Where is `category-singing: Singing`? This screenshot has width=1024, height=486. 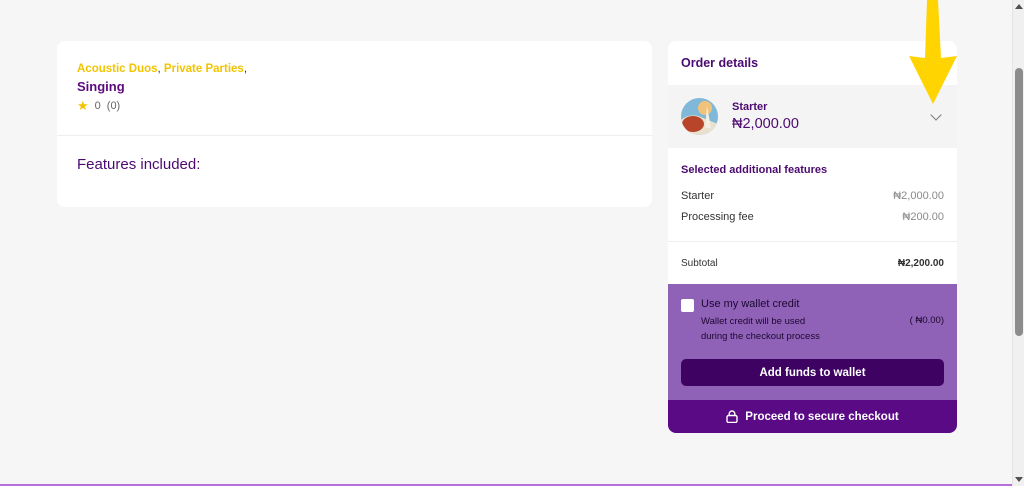 category-singing: Singing is located at coordinates (354, 86).